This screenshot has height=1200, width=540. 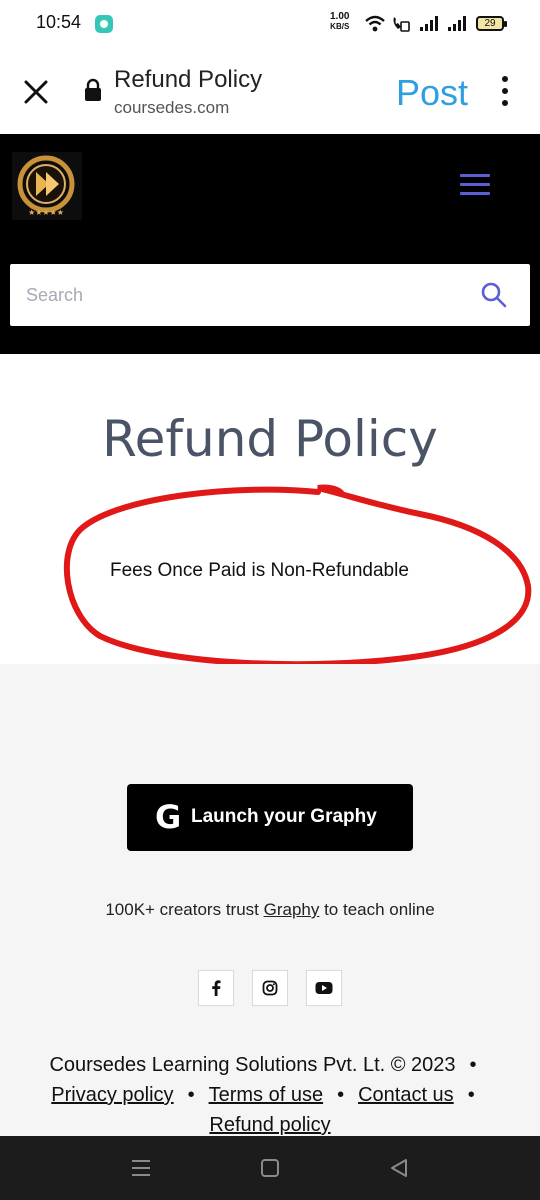 What do you see at coordinates (270, 439) in the screenshot?
I see `page-title: Refund Policy` at bounding box center [270, 439].